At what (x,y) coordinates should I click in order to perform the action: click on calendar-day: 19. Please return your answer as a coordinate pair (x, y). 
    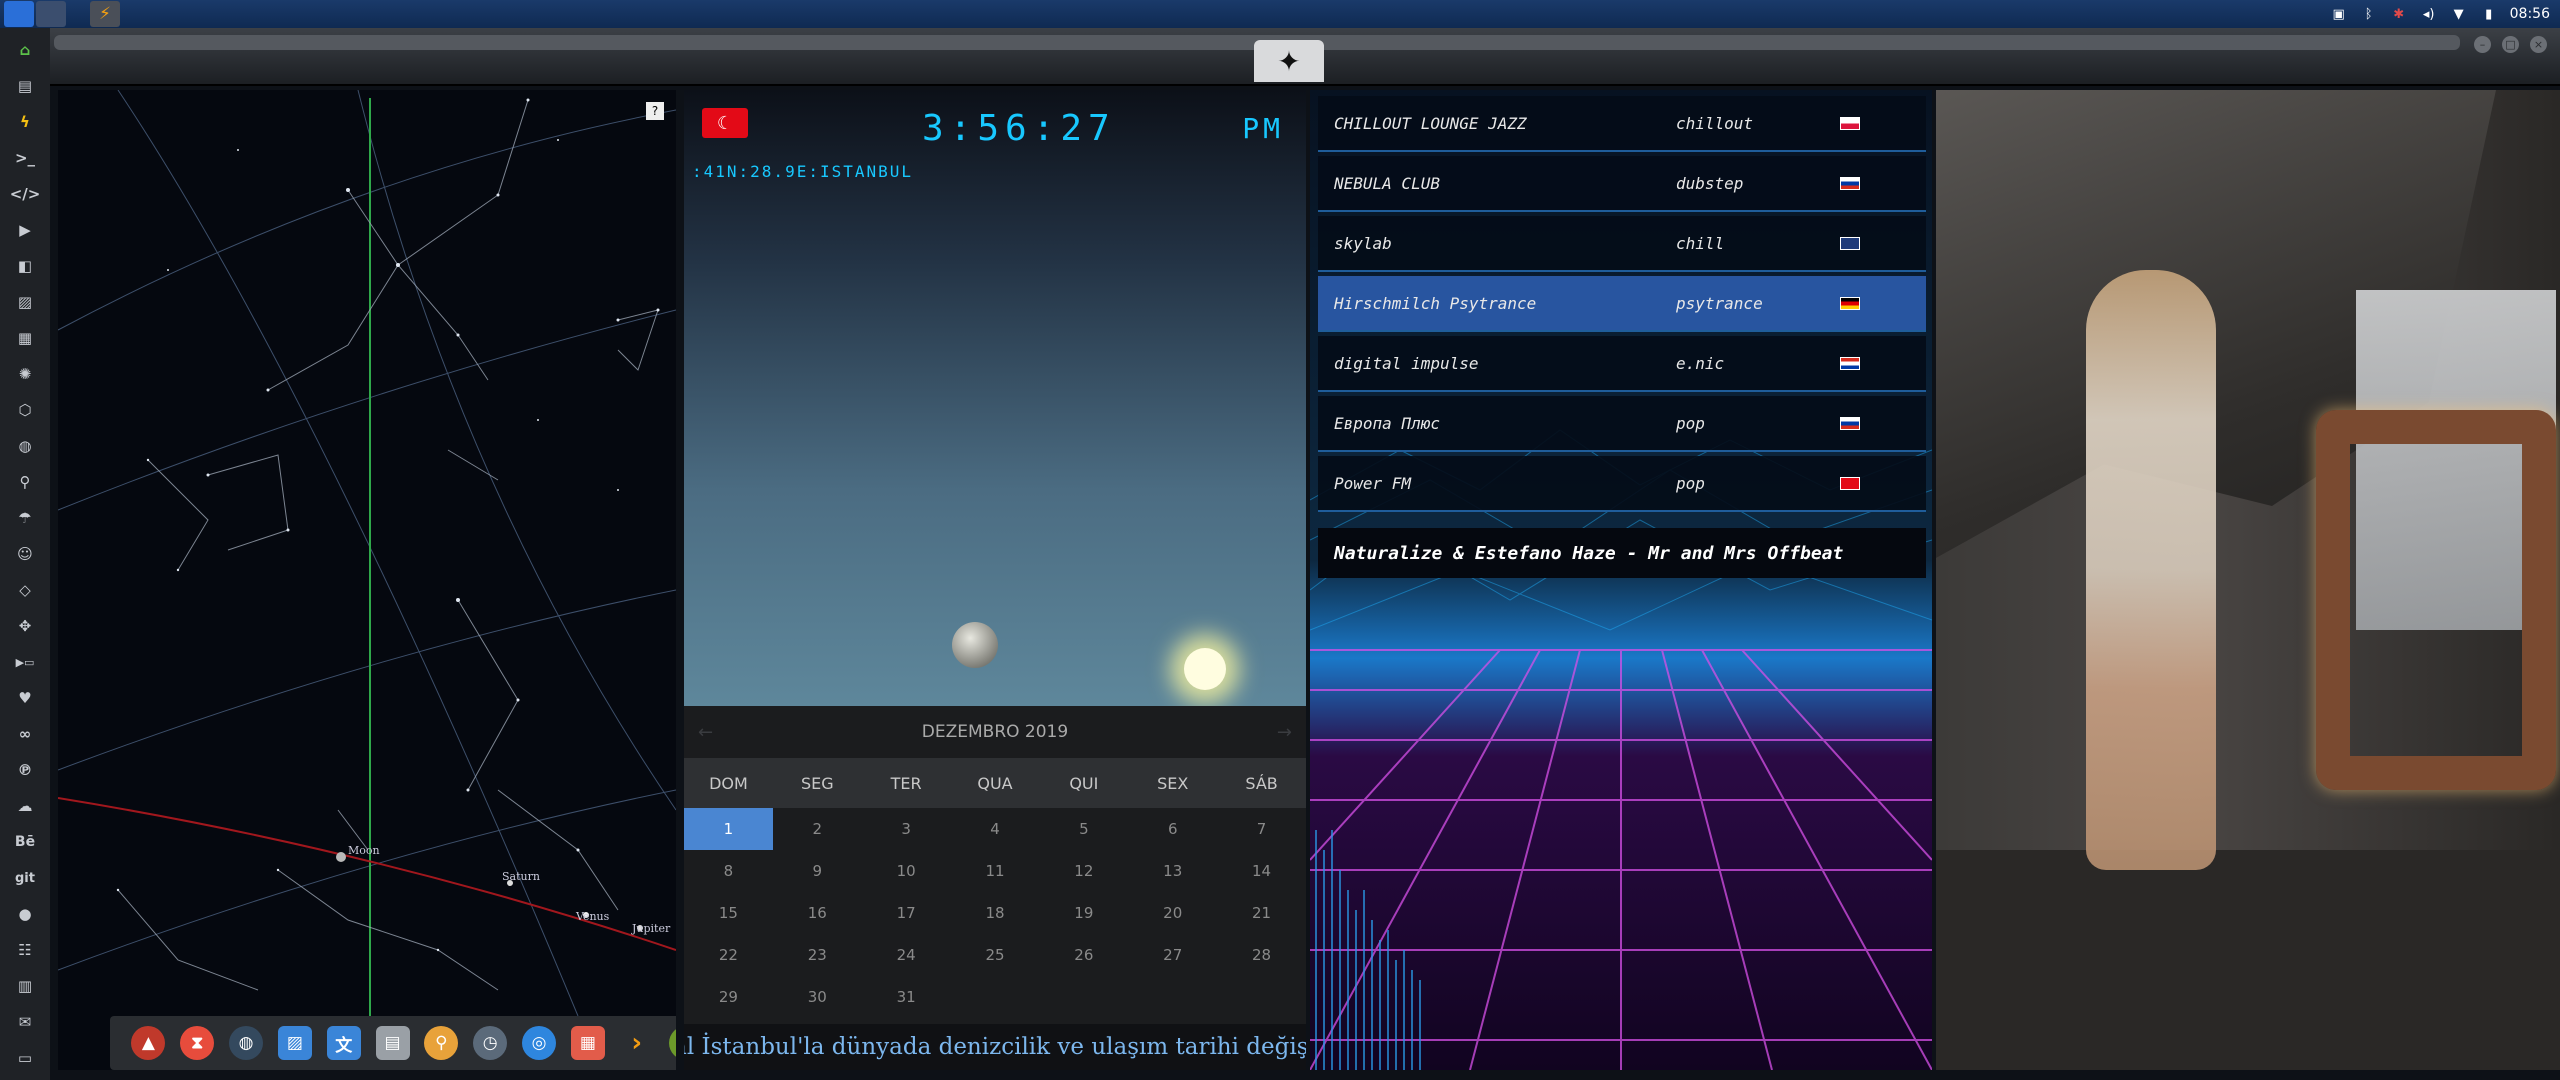
    Looking at the image, I should click on (1083, 913).